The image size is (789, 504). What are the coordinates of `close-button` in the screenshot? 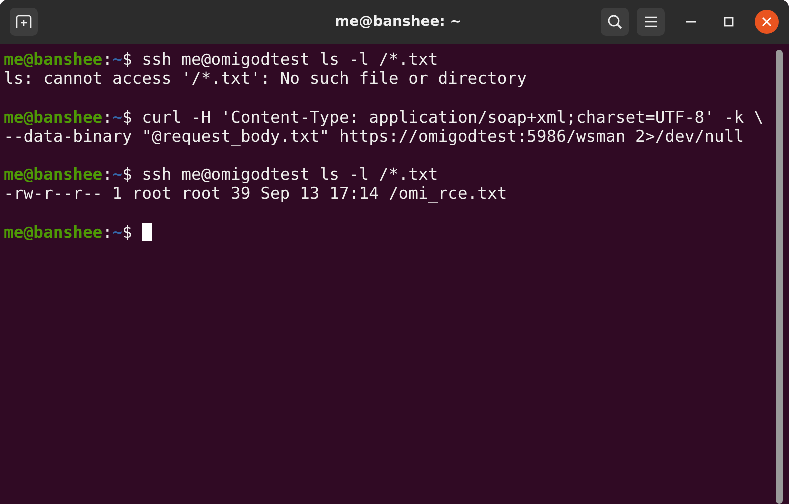 It's located at (767, 22).